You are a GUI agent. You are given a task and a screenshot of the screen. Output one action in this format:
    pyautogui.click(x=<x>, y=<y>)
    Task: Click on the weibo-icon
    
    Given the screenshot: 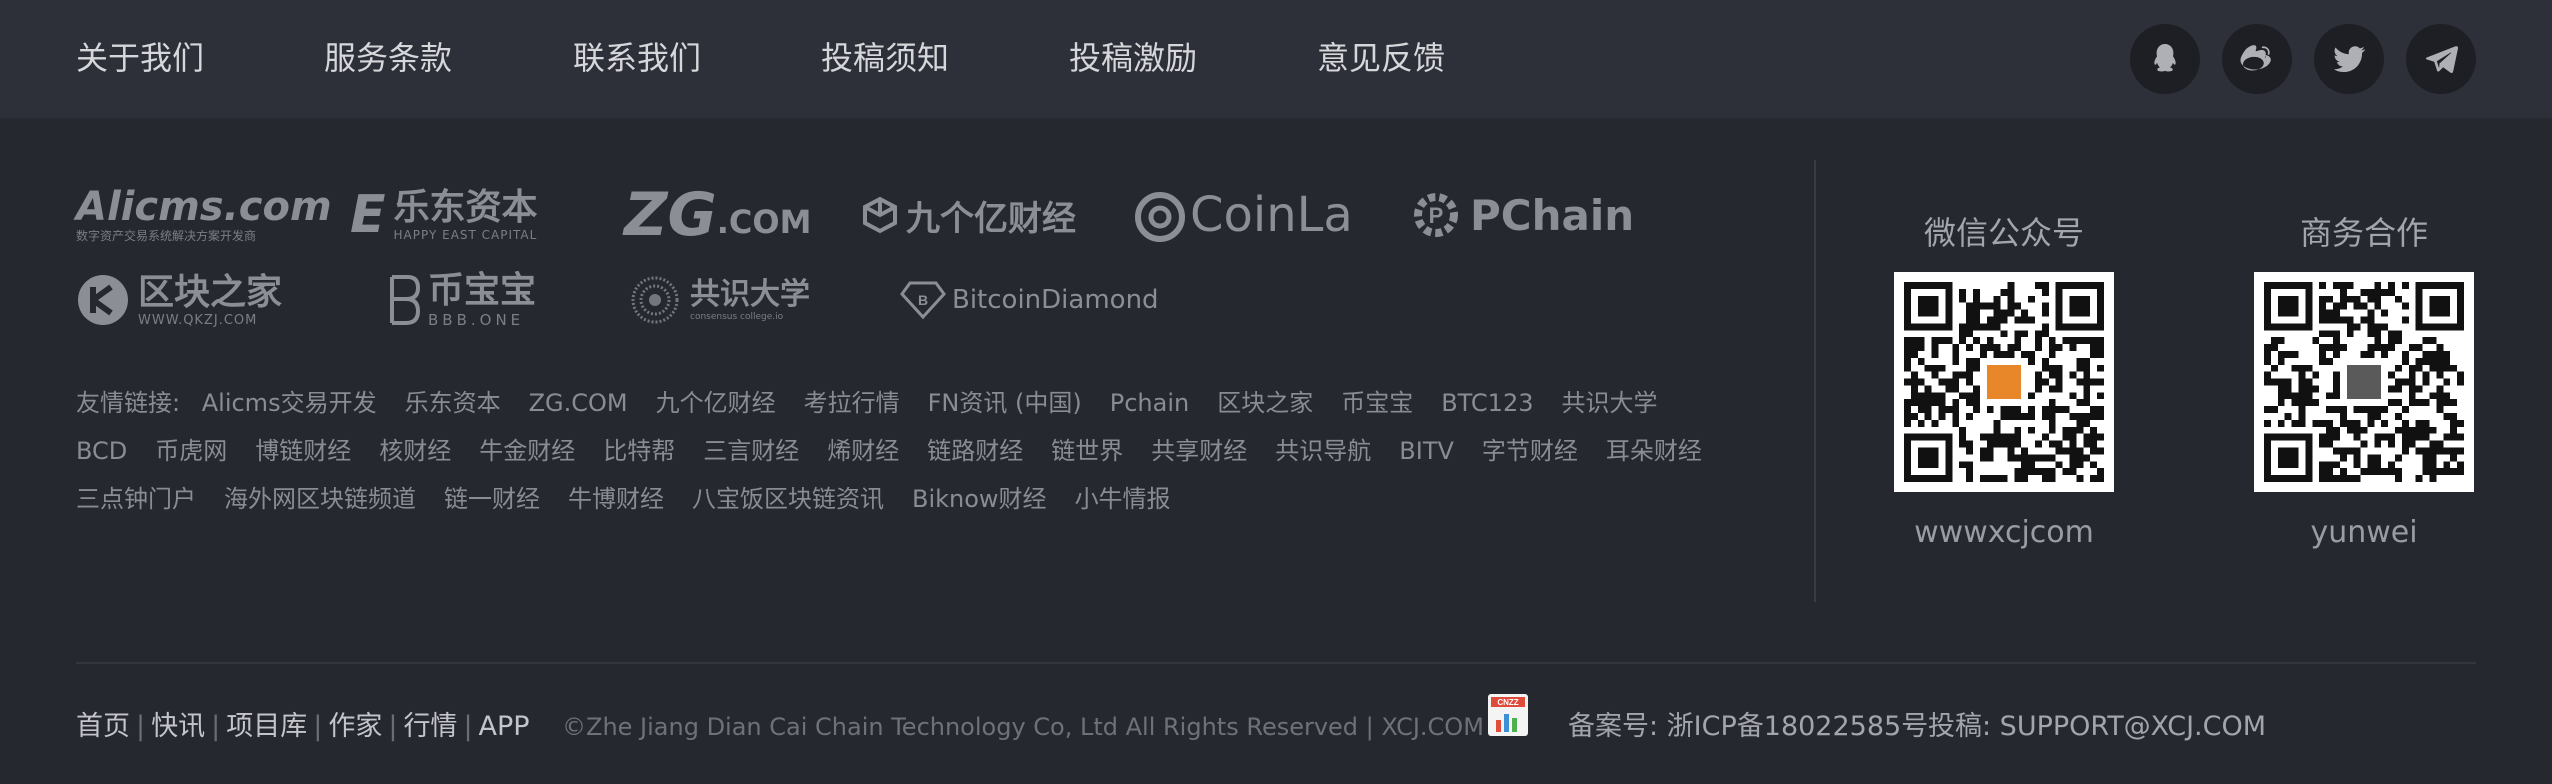 What is the action you would take?
    pyautogui.click(x=2257, y=59)
    